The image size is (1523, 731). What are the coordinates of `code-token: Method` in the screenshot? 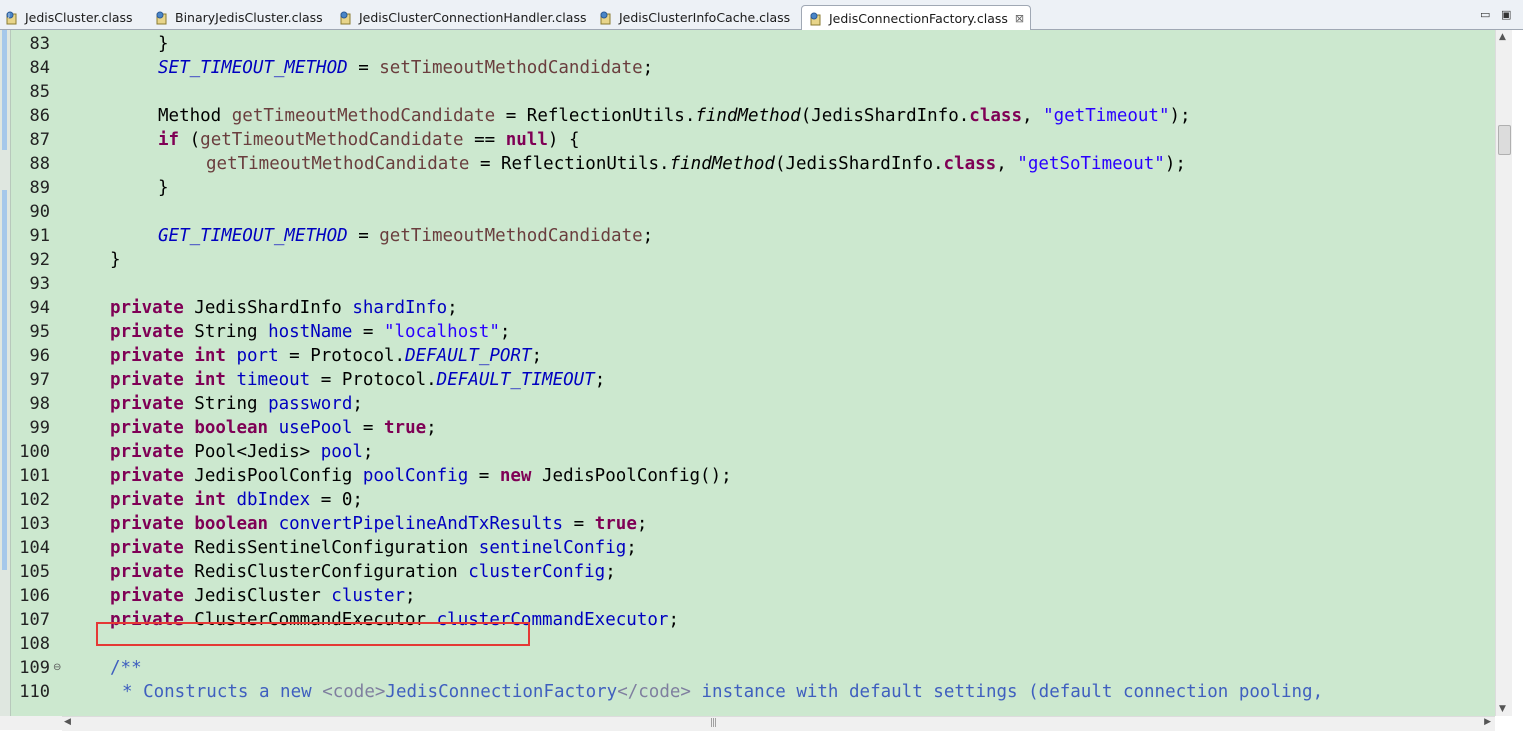 It's located at (195, 116).